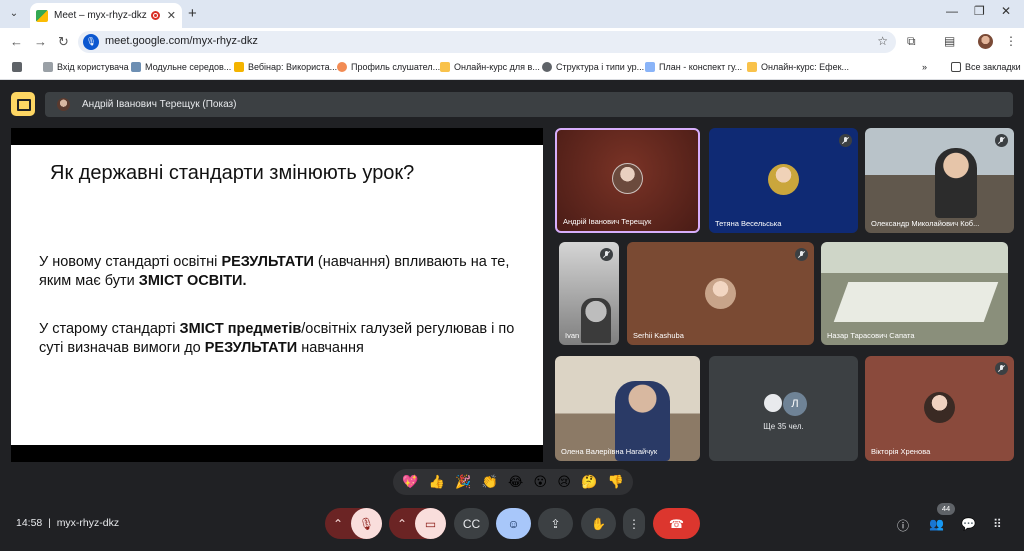  I want to click on emoji-button: ☺, so click(513, 523).